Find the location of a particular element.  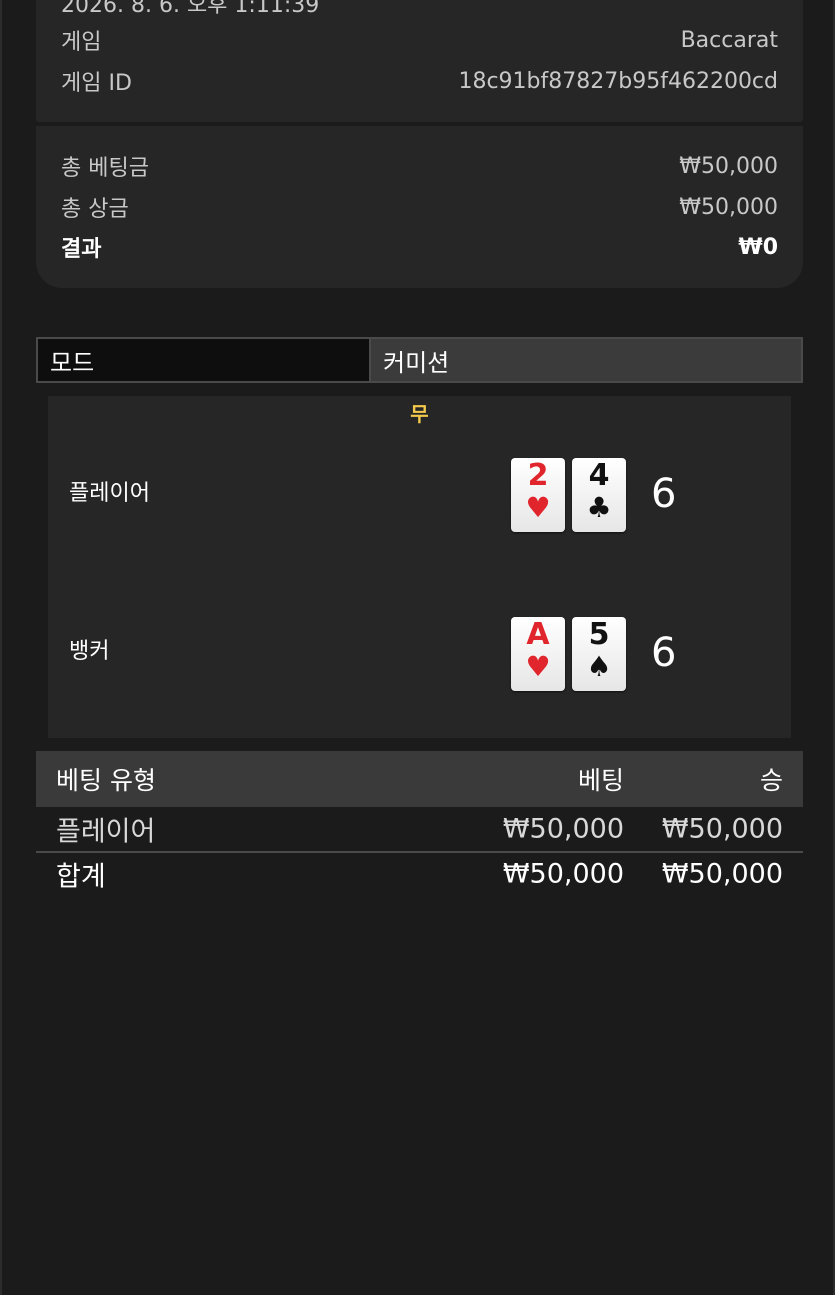

banker-card-2-rank: 5 is located at coordinates (599, 634).